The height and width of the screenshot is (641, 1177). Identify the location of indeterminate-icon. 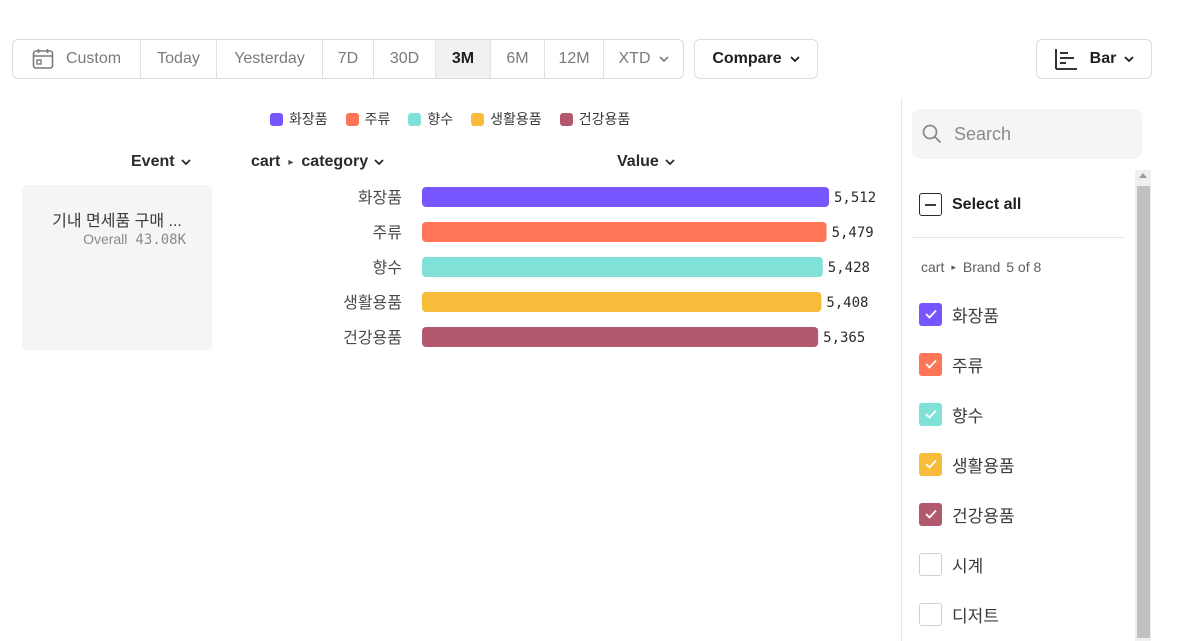
(930, 204).